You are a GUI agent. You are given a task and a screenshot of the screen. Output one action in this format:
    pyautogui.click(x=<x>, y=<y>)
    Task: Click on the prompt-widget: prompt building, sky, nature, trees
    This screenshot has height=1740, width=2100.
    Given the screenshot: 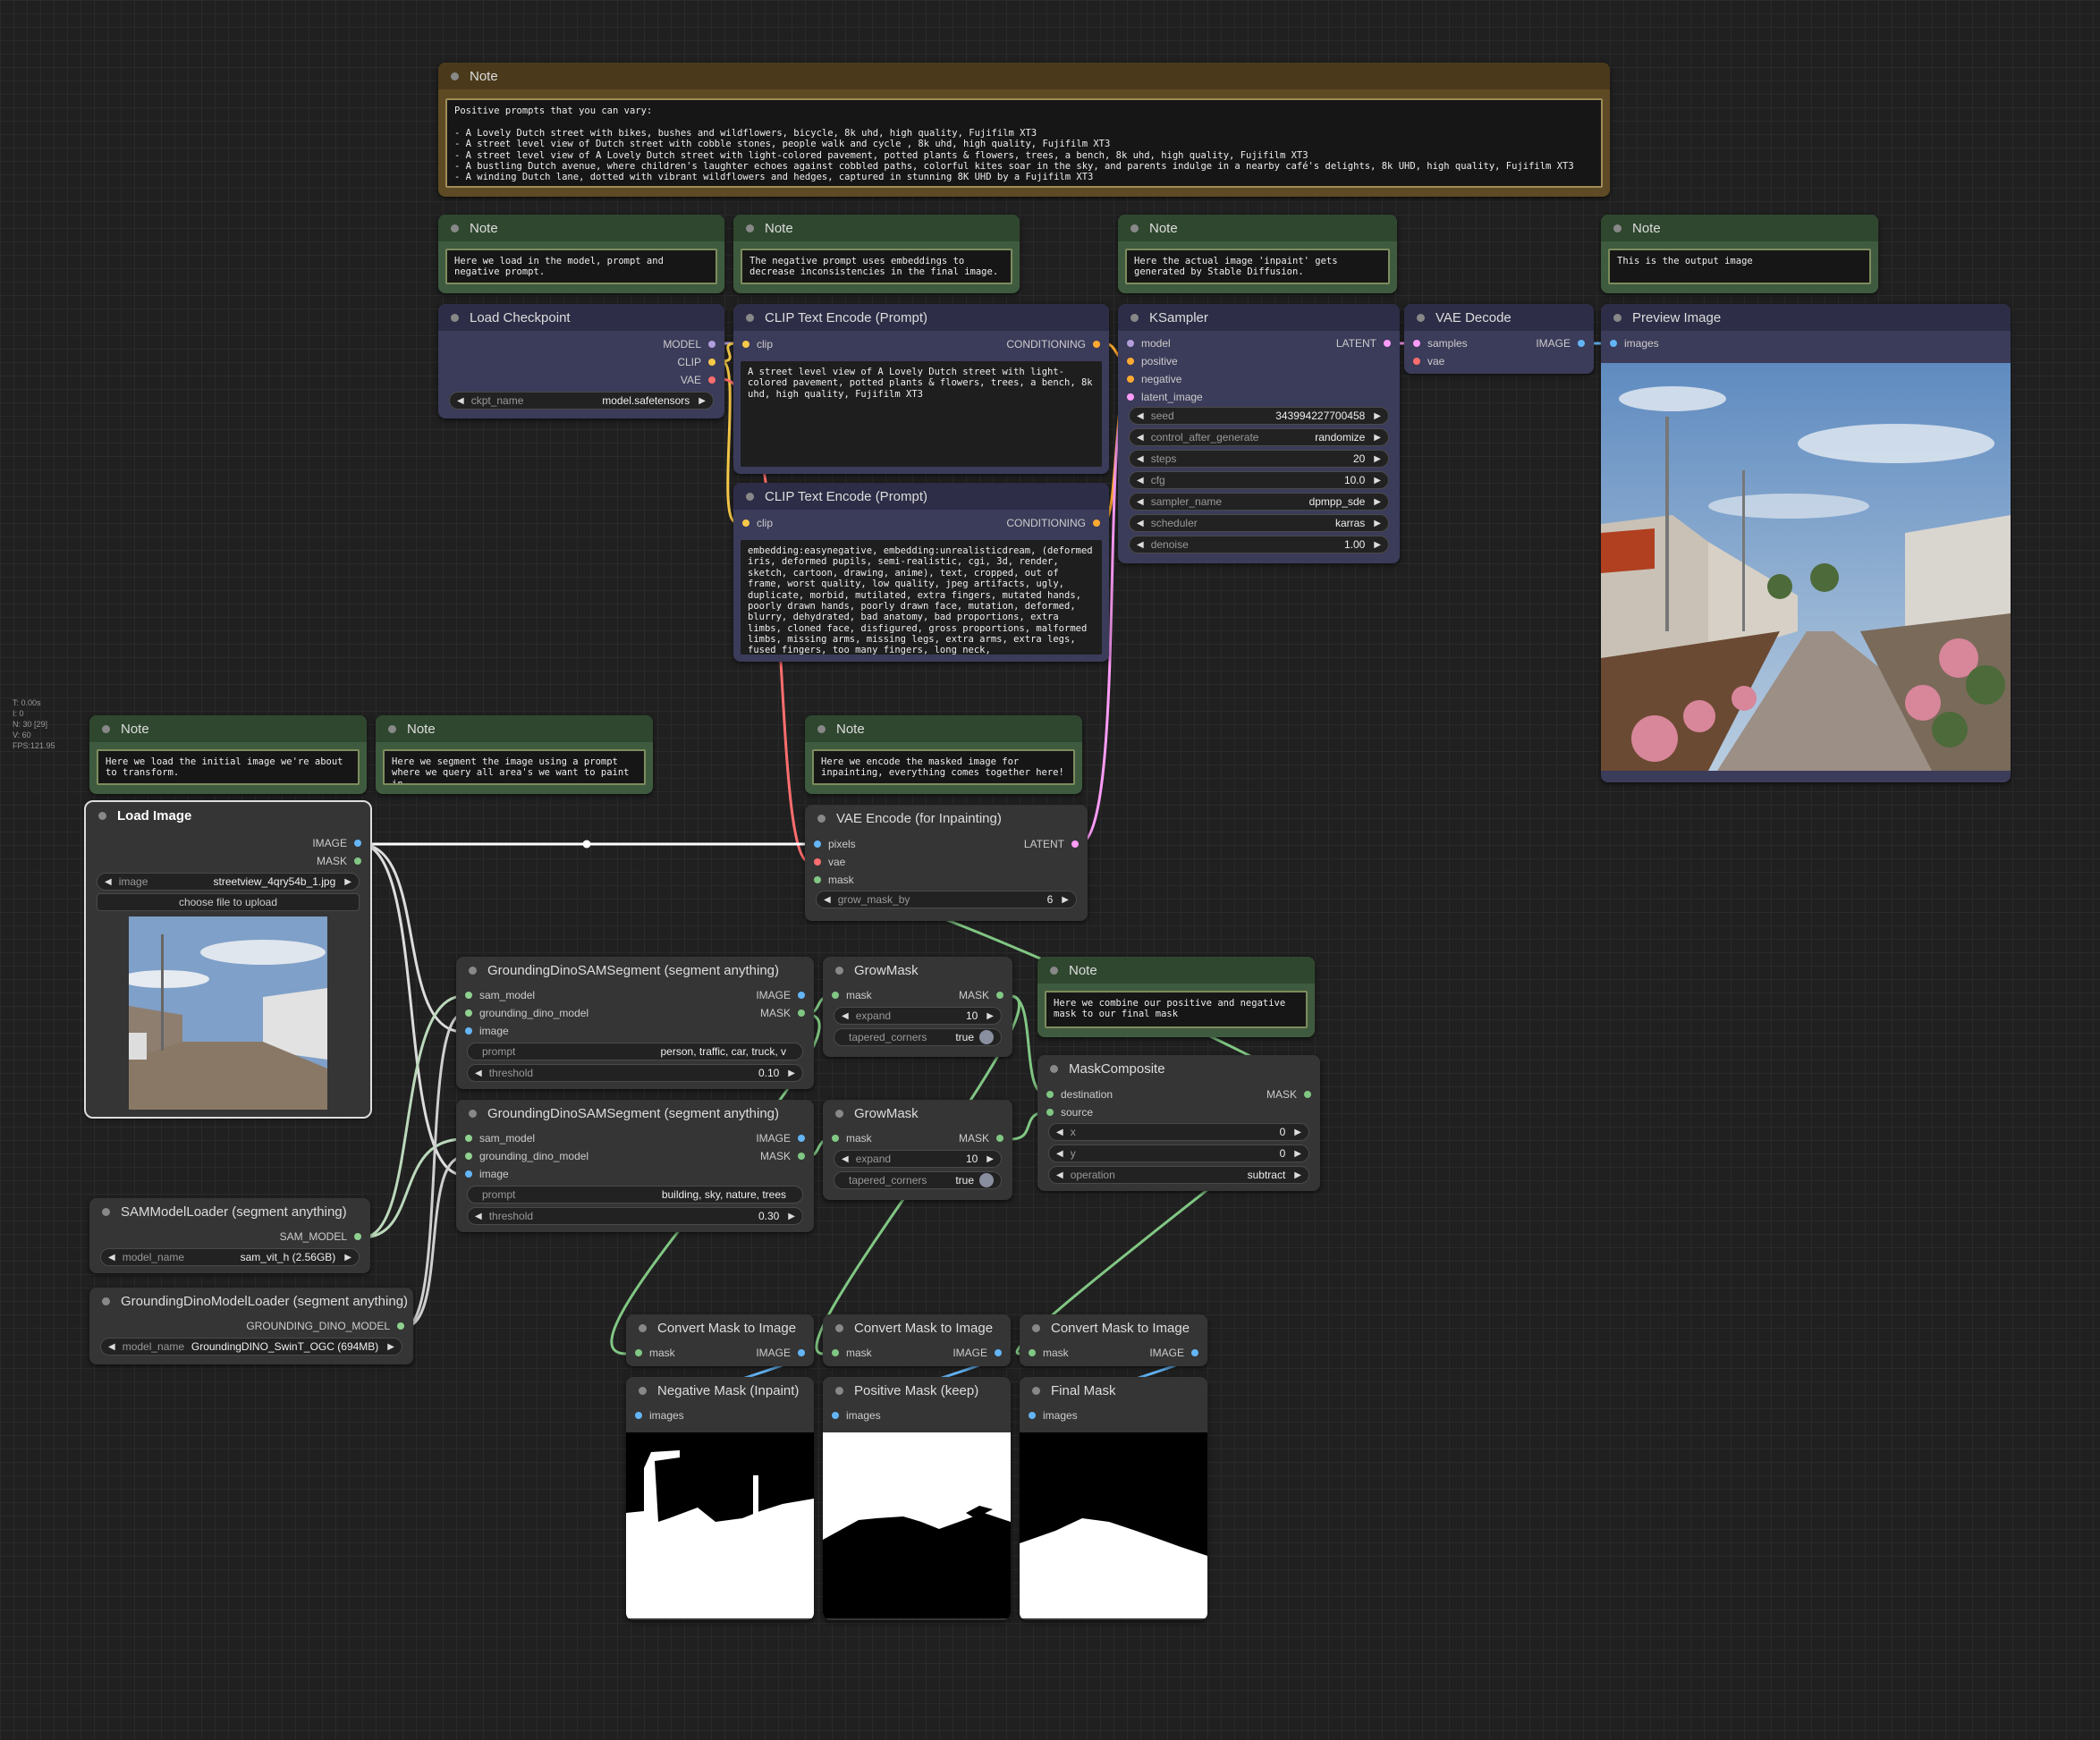 What is the action you would take?
    pyautogui.click(x=635, y=1195)
    